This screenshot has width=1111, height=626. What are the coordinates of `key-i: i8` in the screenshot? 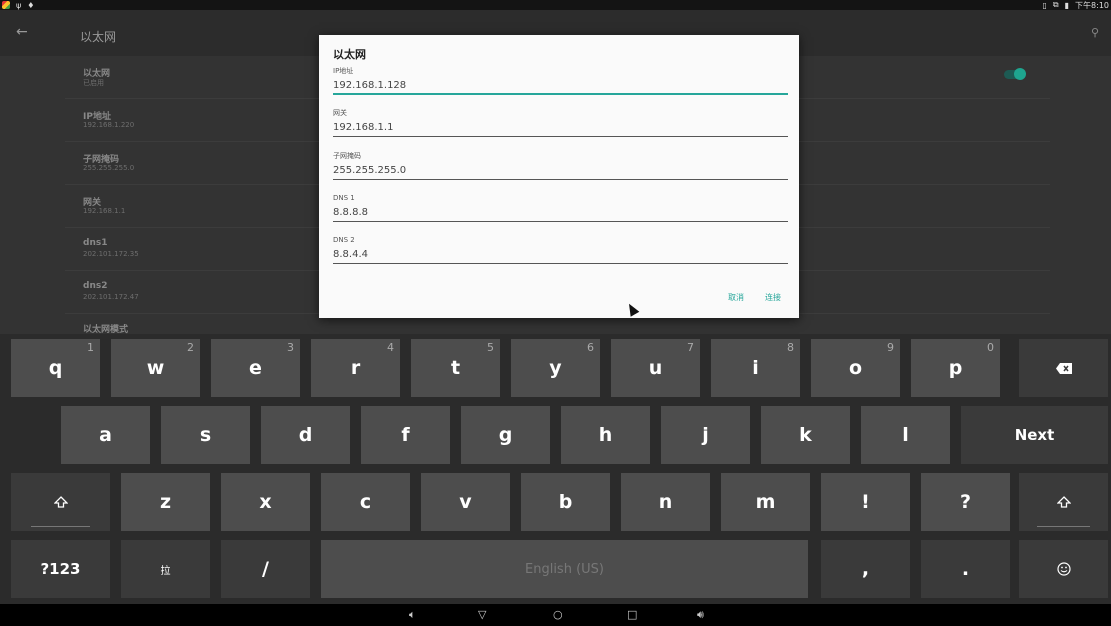 It's located at (755, 368).